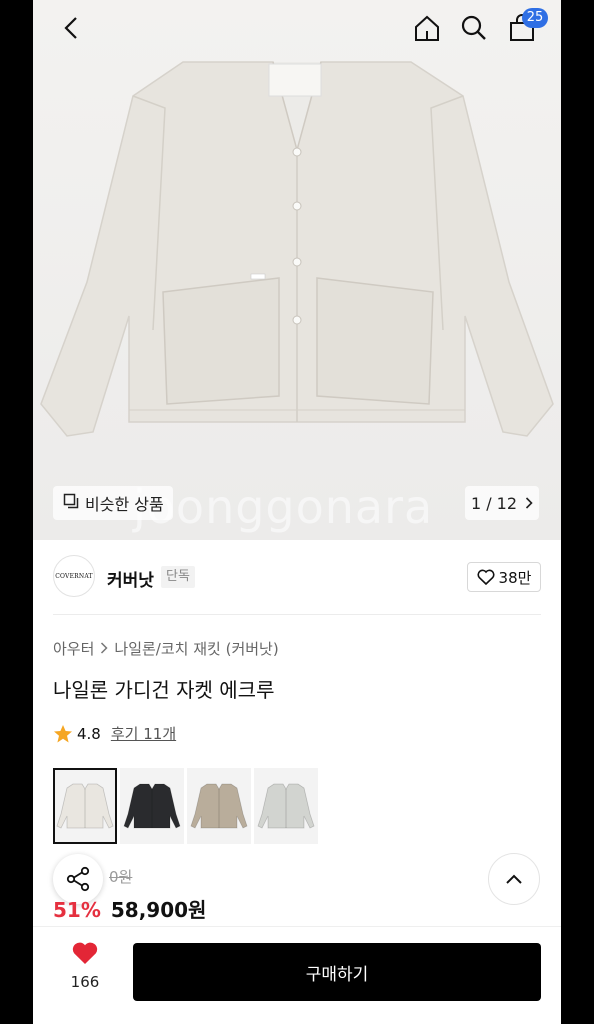 The height and width of the screenshot is (1024, 594). What do you see at coordinates (121, 877) in the screenshot?
I see `original-price: 0원` at bounding box center [121, 877].